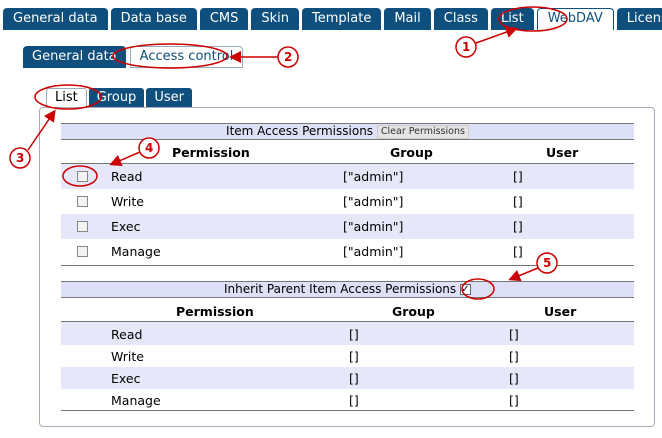  What do you see at coordinates (20, 158) in the screenshot?
I see `callout-number: 3` at bounding box center [20, 158].